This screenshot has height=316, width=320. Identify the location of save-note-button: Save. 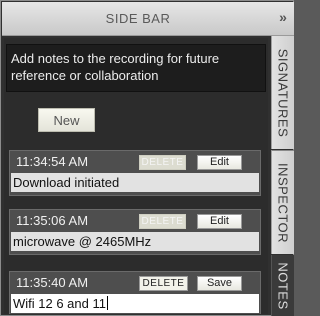
(219, 283).